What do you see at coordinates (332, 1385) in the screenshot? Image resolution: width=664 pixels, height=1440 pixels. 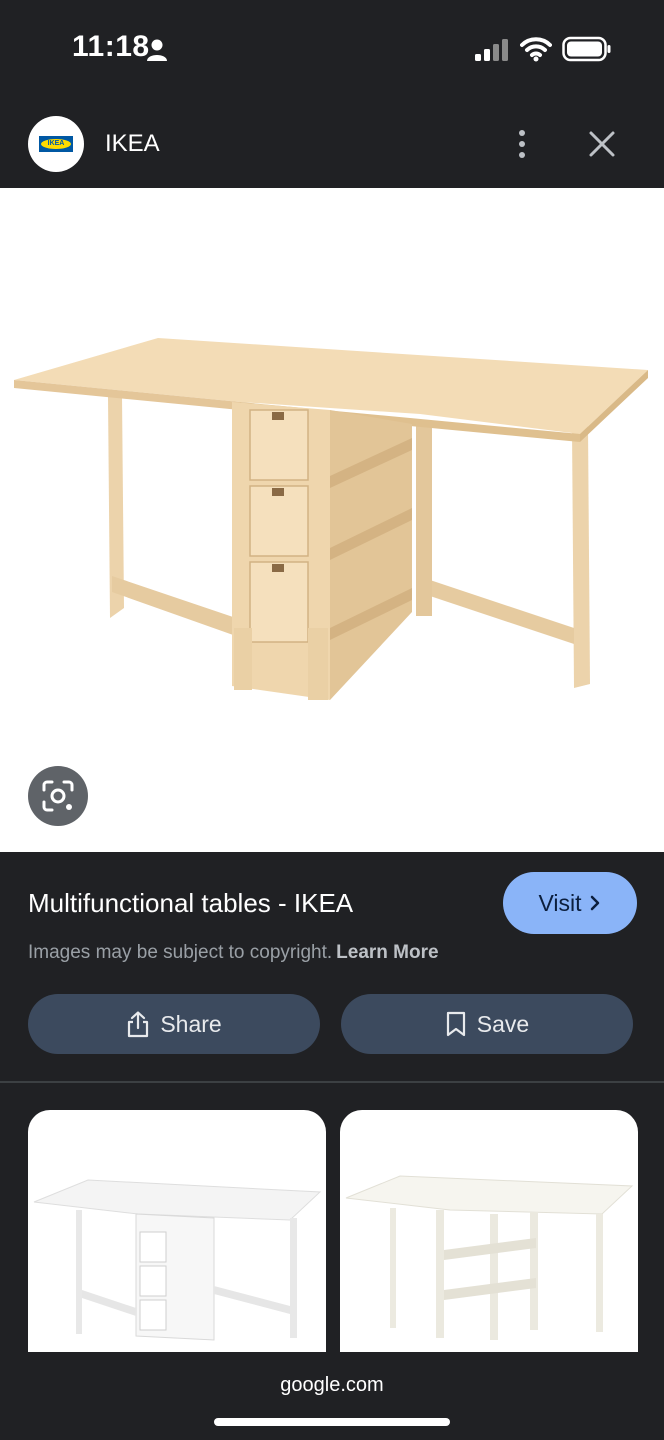 I see `url-label: google.com` at bounding box center [332, 1385].